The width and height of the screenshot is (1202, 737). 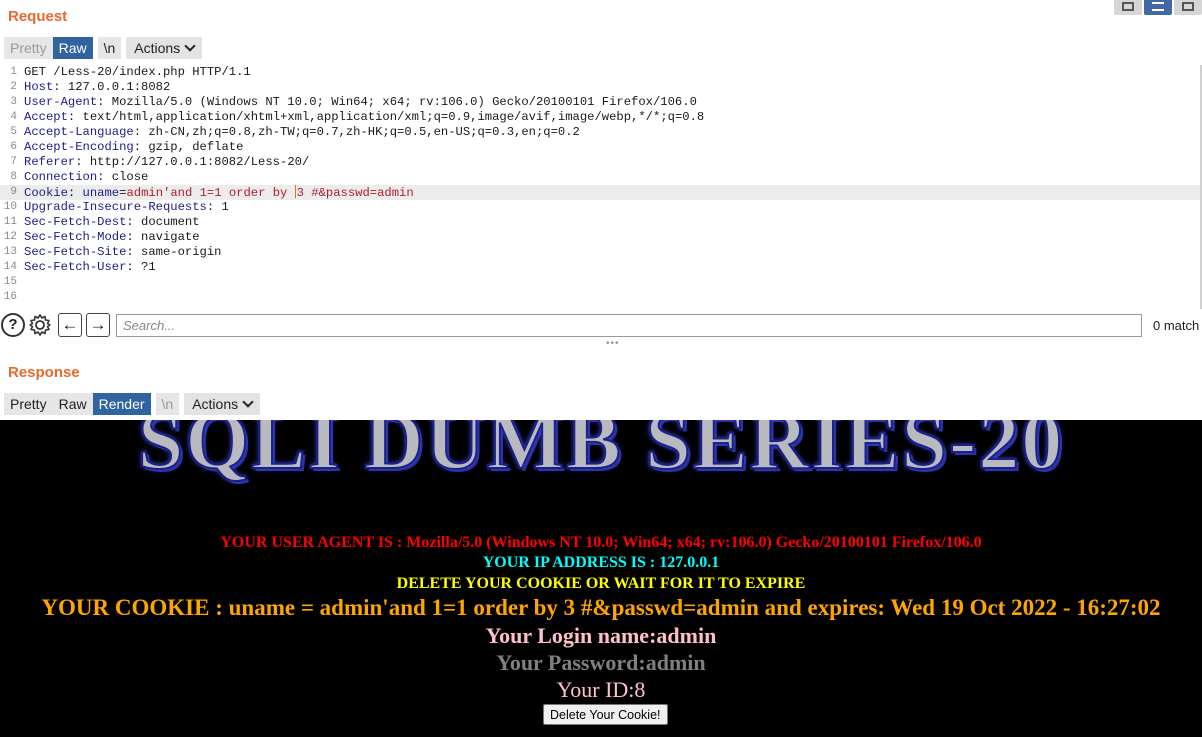 What do you see at coordinates (38, 16) in the screenshot?
I see `request-title: Request` at bounding box center [38, 16].